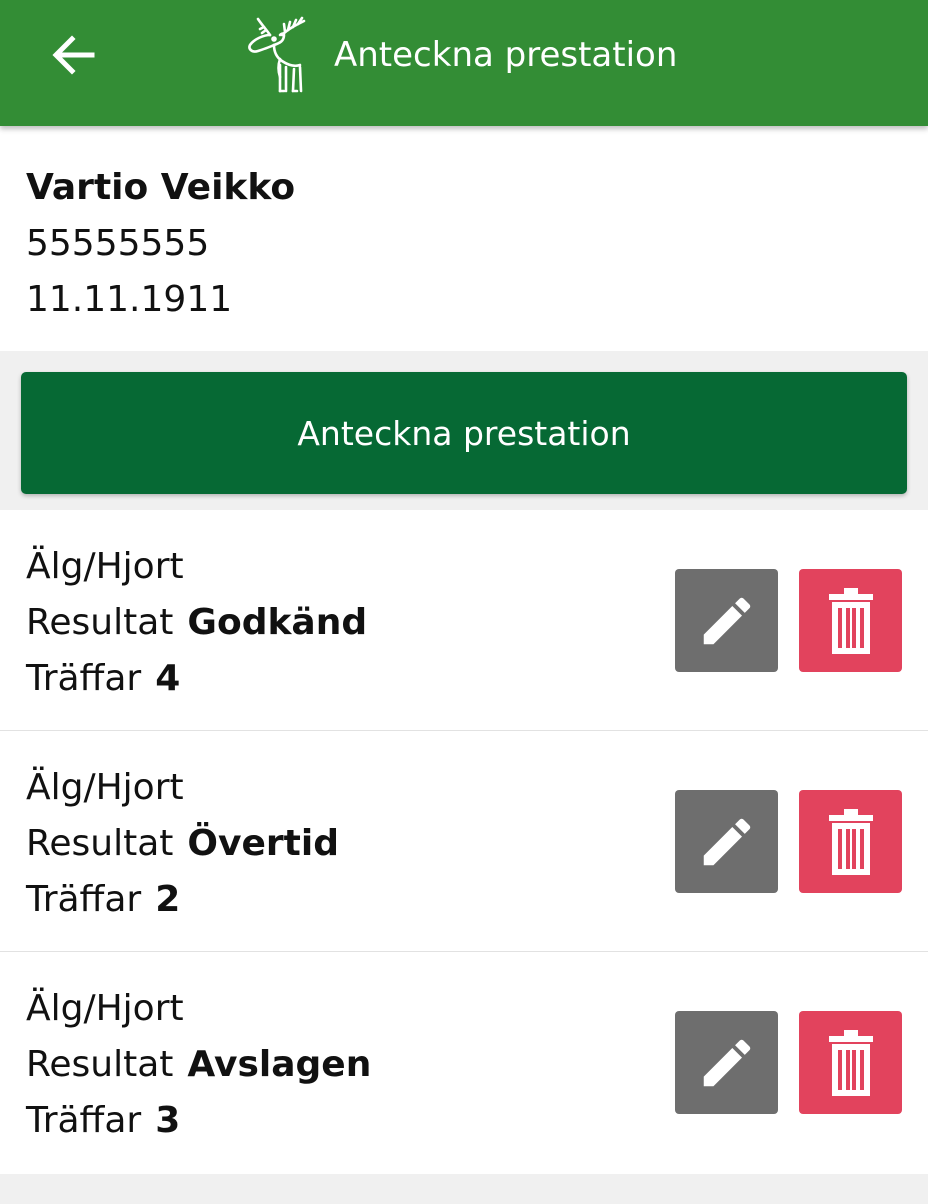 This screenshot has width=928, height=1204. I want to click on hits-line: Träffar 3, so click(103, 1121).